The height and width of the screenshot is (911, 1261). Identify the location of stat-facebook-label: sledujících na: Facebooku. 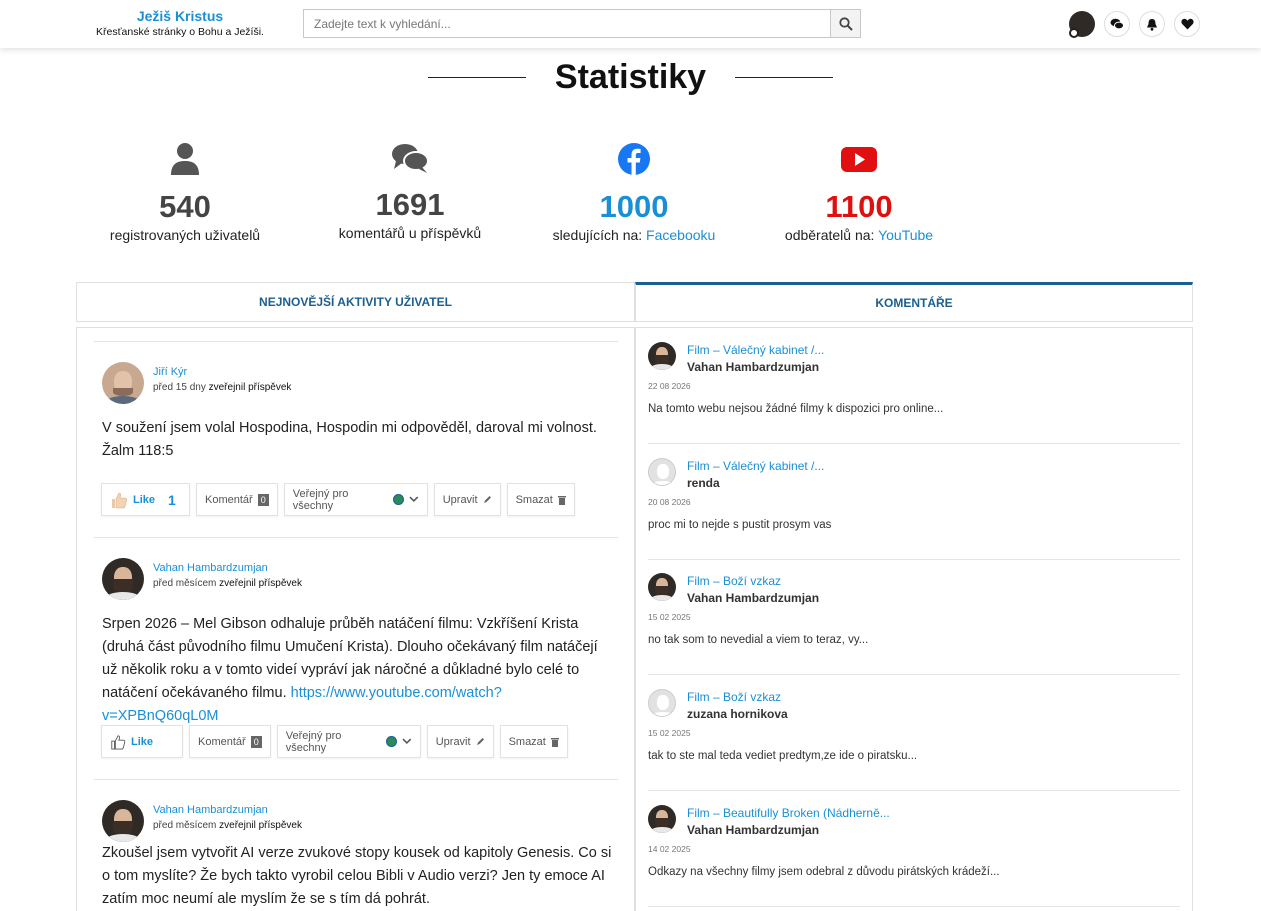
(634, 235).